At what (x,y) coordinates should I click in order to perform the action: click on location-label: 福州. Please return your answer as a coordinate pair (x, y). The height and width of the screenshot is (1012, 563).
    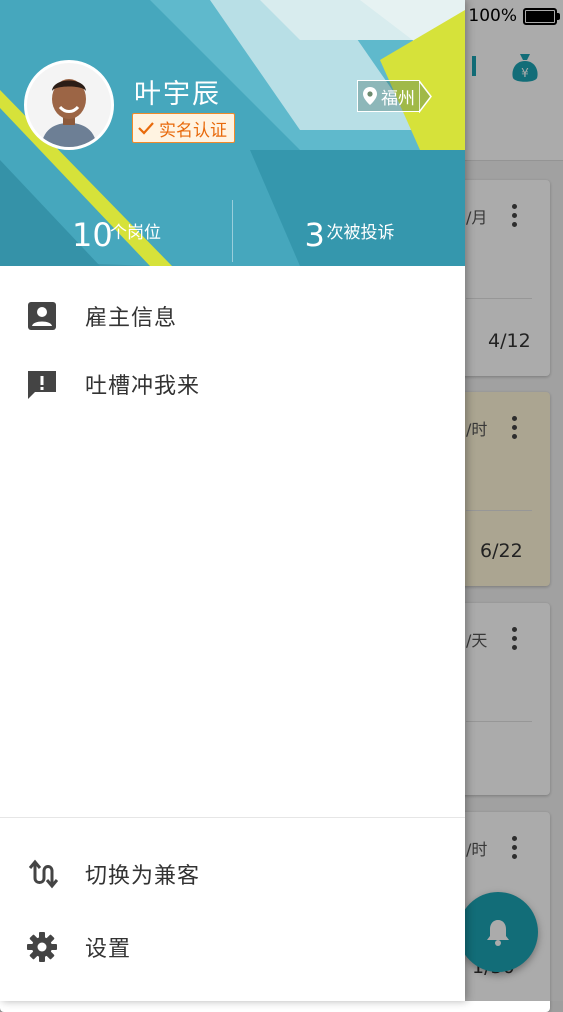
    Looking at the image, I should click on (398, 98).